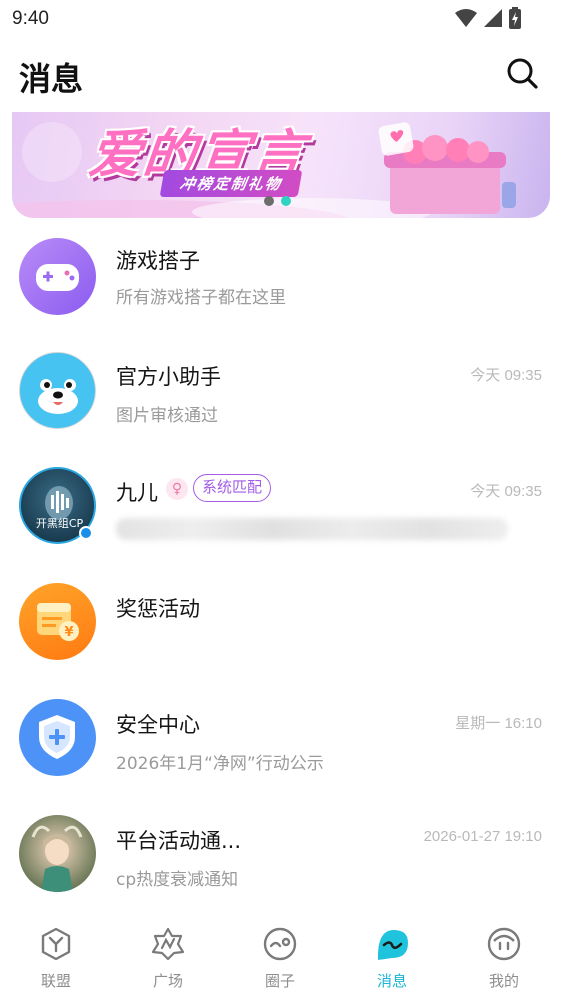 This screenshot has width=561, height=999. I want to click on gamepad-avatar, so click(57, 276).